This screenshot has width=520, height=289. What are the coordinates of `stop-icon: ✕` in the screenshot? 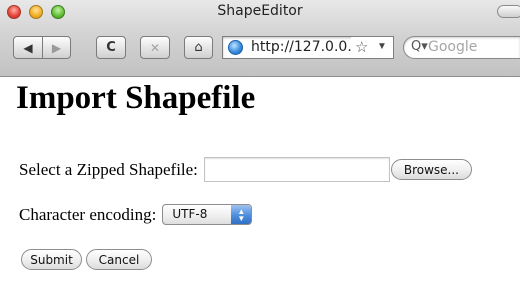 It's located at (155, 47).